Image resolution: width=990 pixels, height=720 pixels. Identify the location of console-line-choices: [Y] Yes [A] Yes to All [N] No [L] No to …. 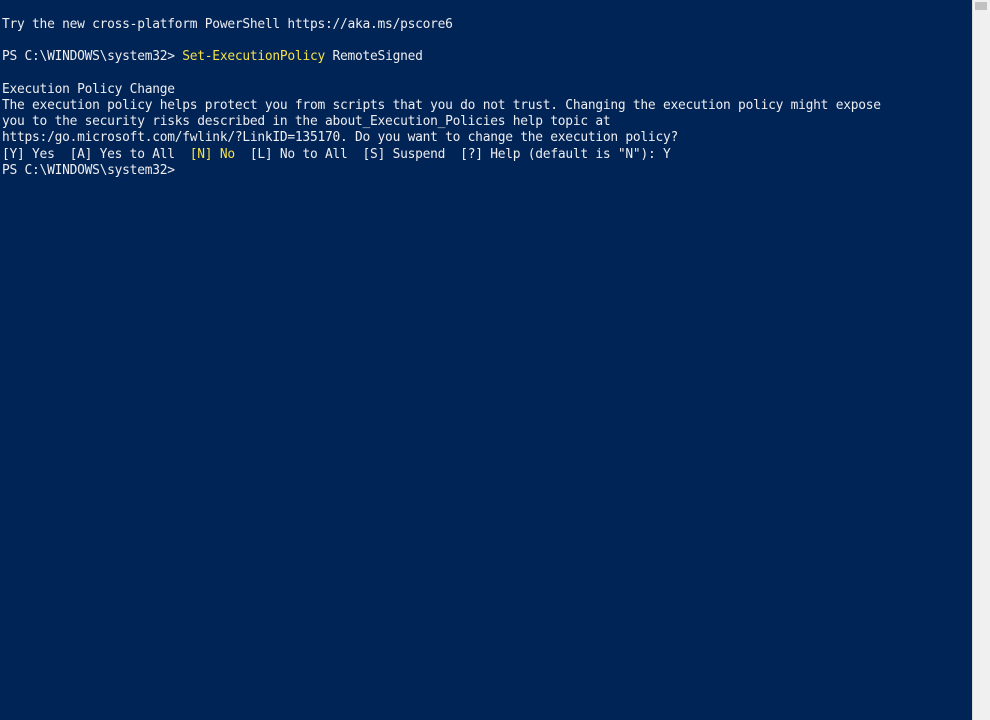
(486, 155).